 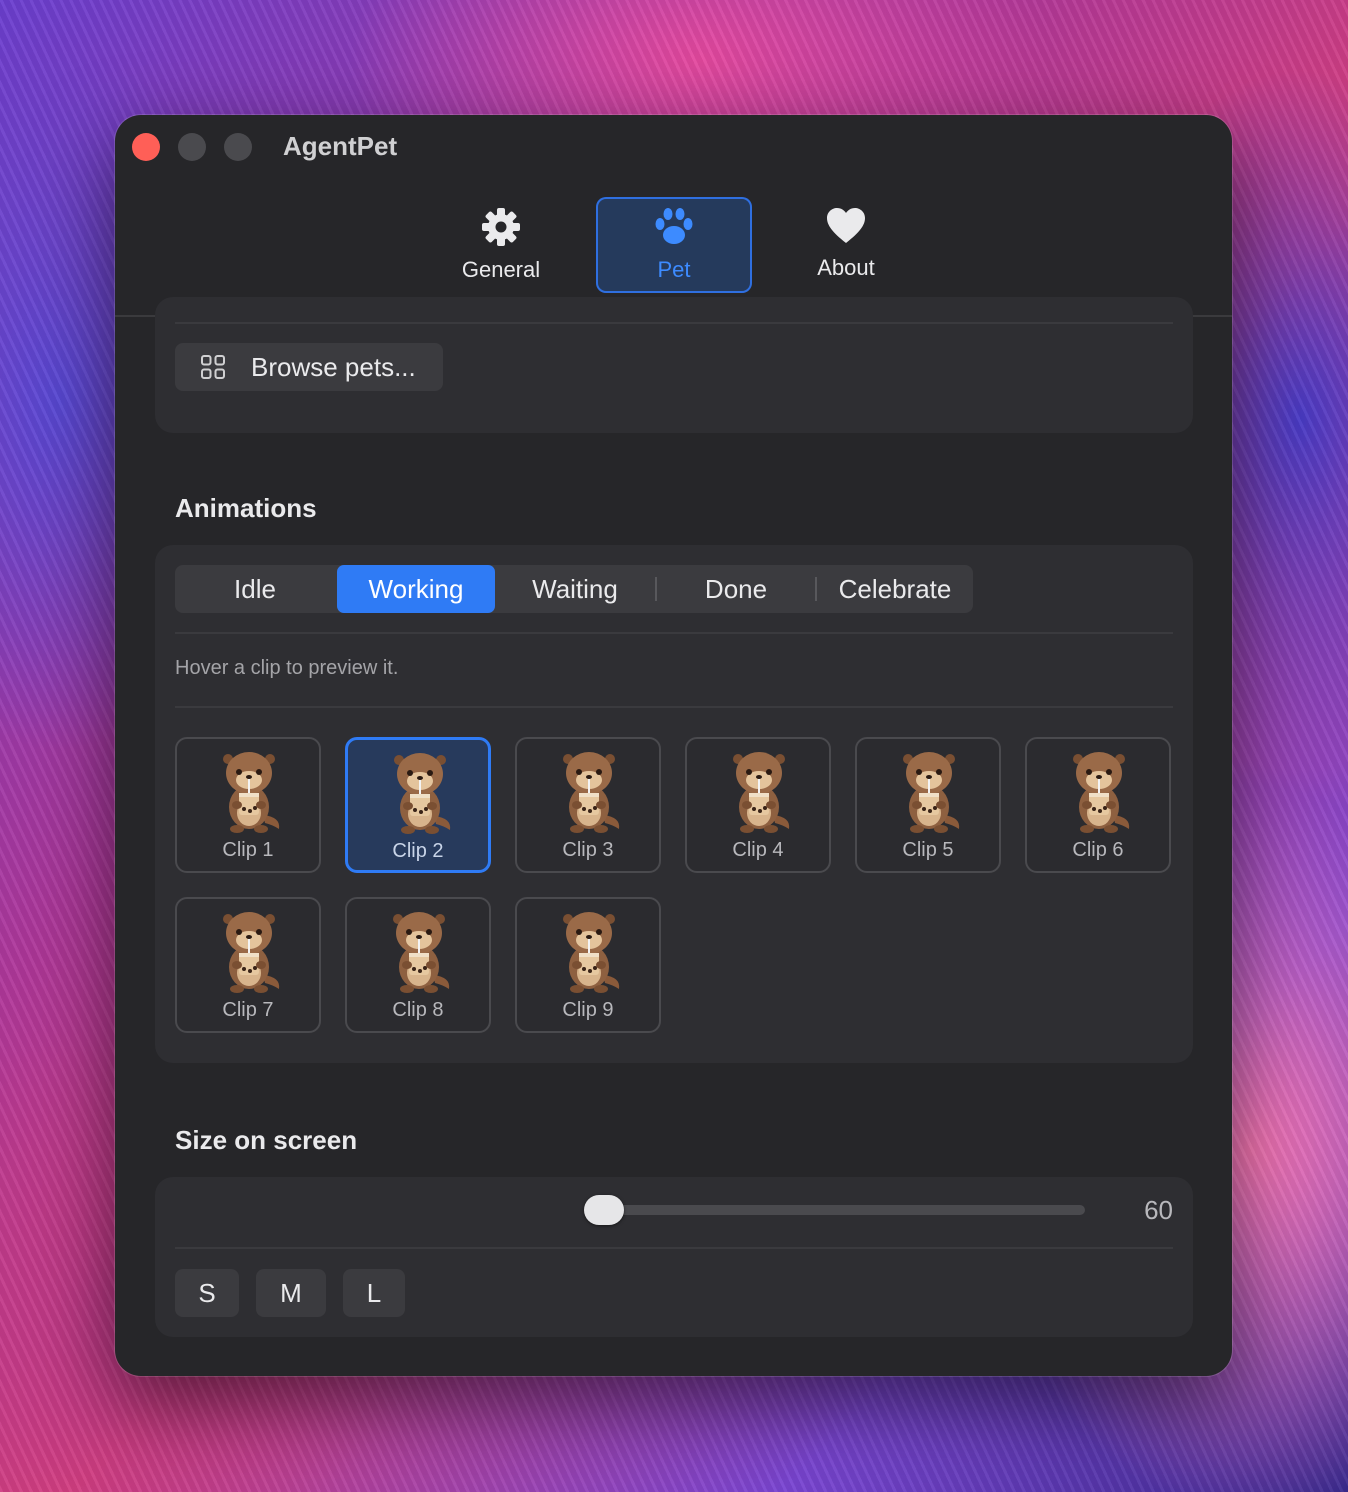 What do you see at coordinates (846, 245) in the screenshot?
I see `tab-about: About` at bounding box center [846, 245].